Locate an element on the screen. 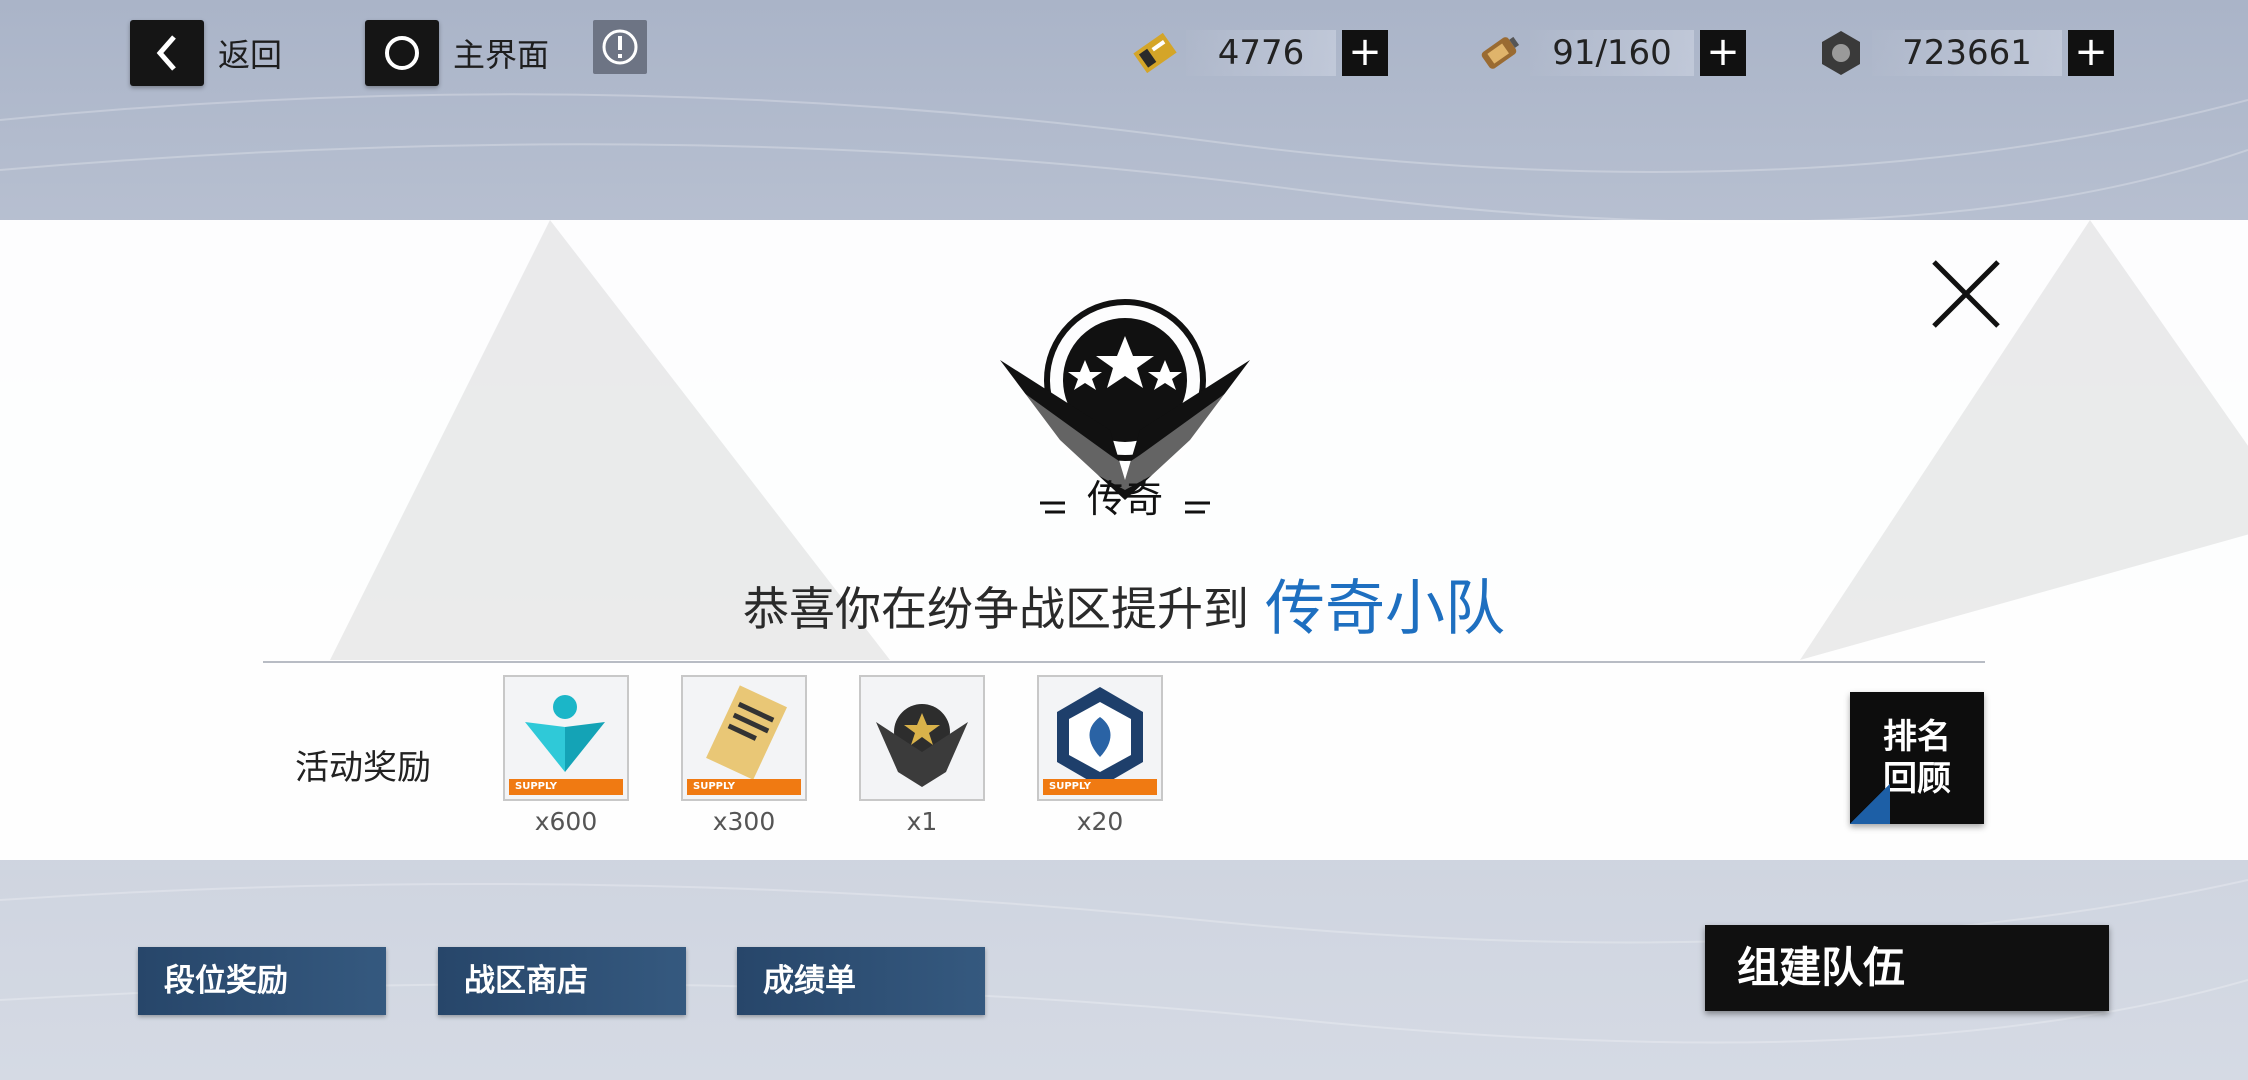 The height and width of the screenshot is (1080, 2248). reward-count: x1 is located at coordinates (922, 821).